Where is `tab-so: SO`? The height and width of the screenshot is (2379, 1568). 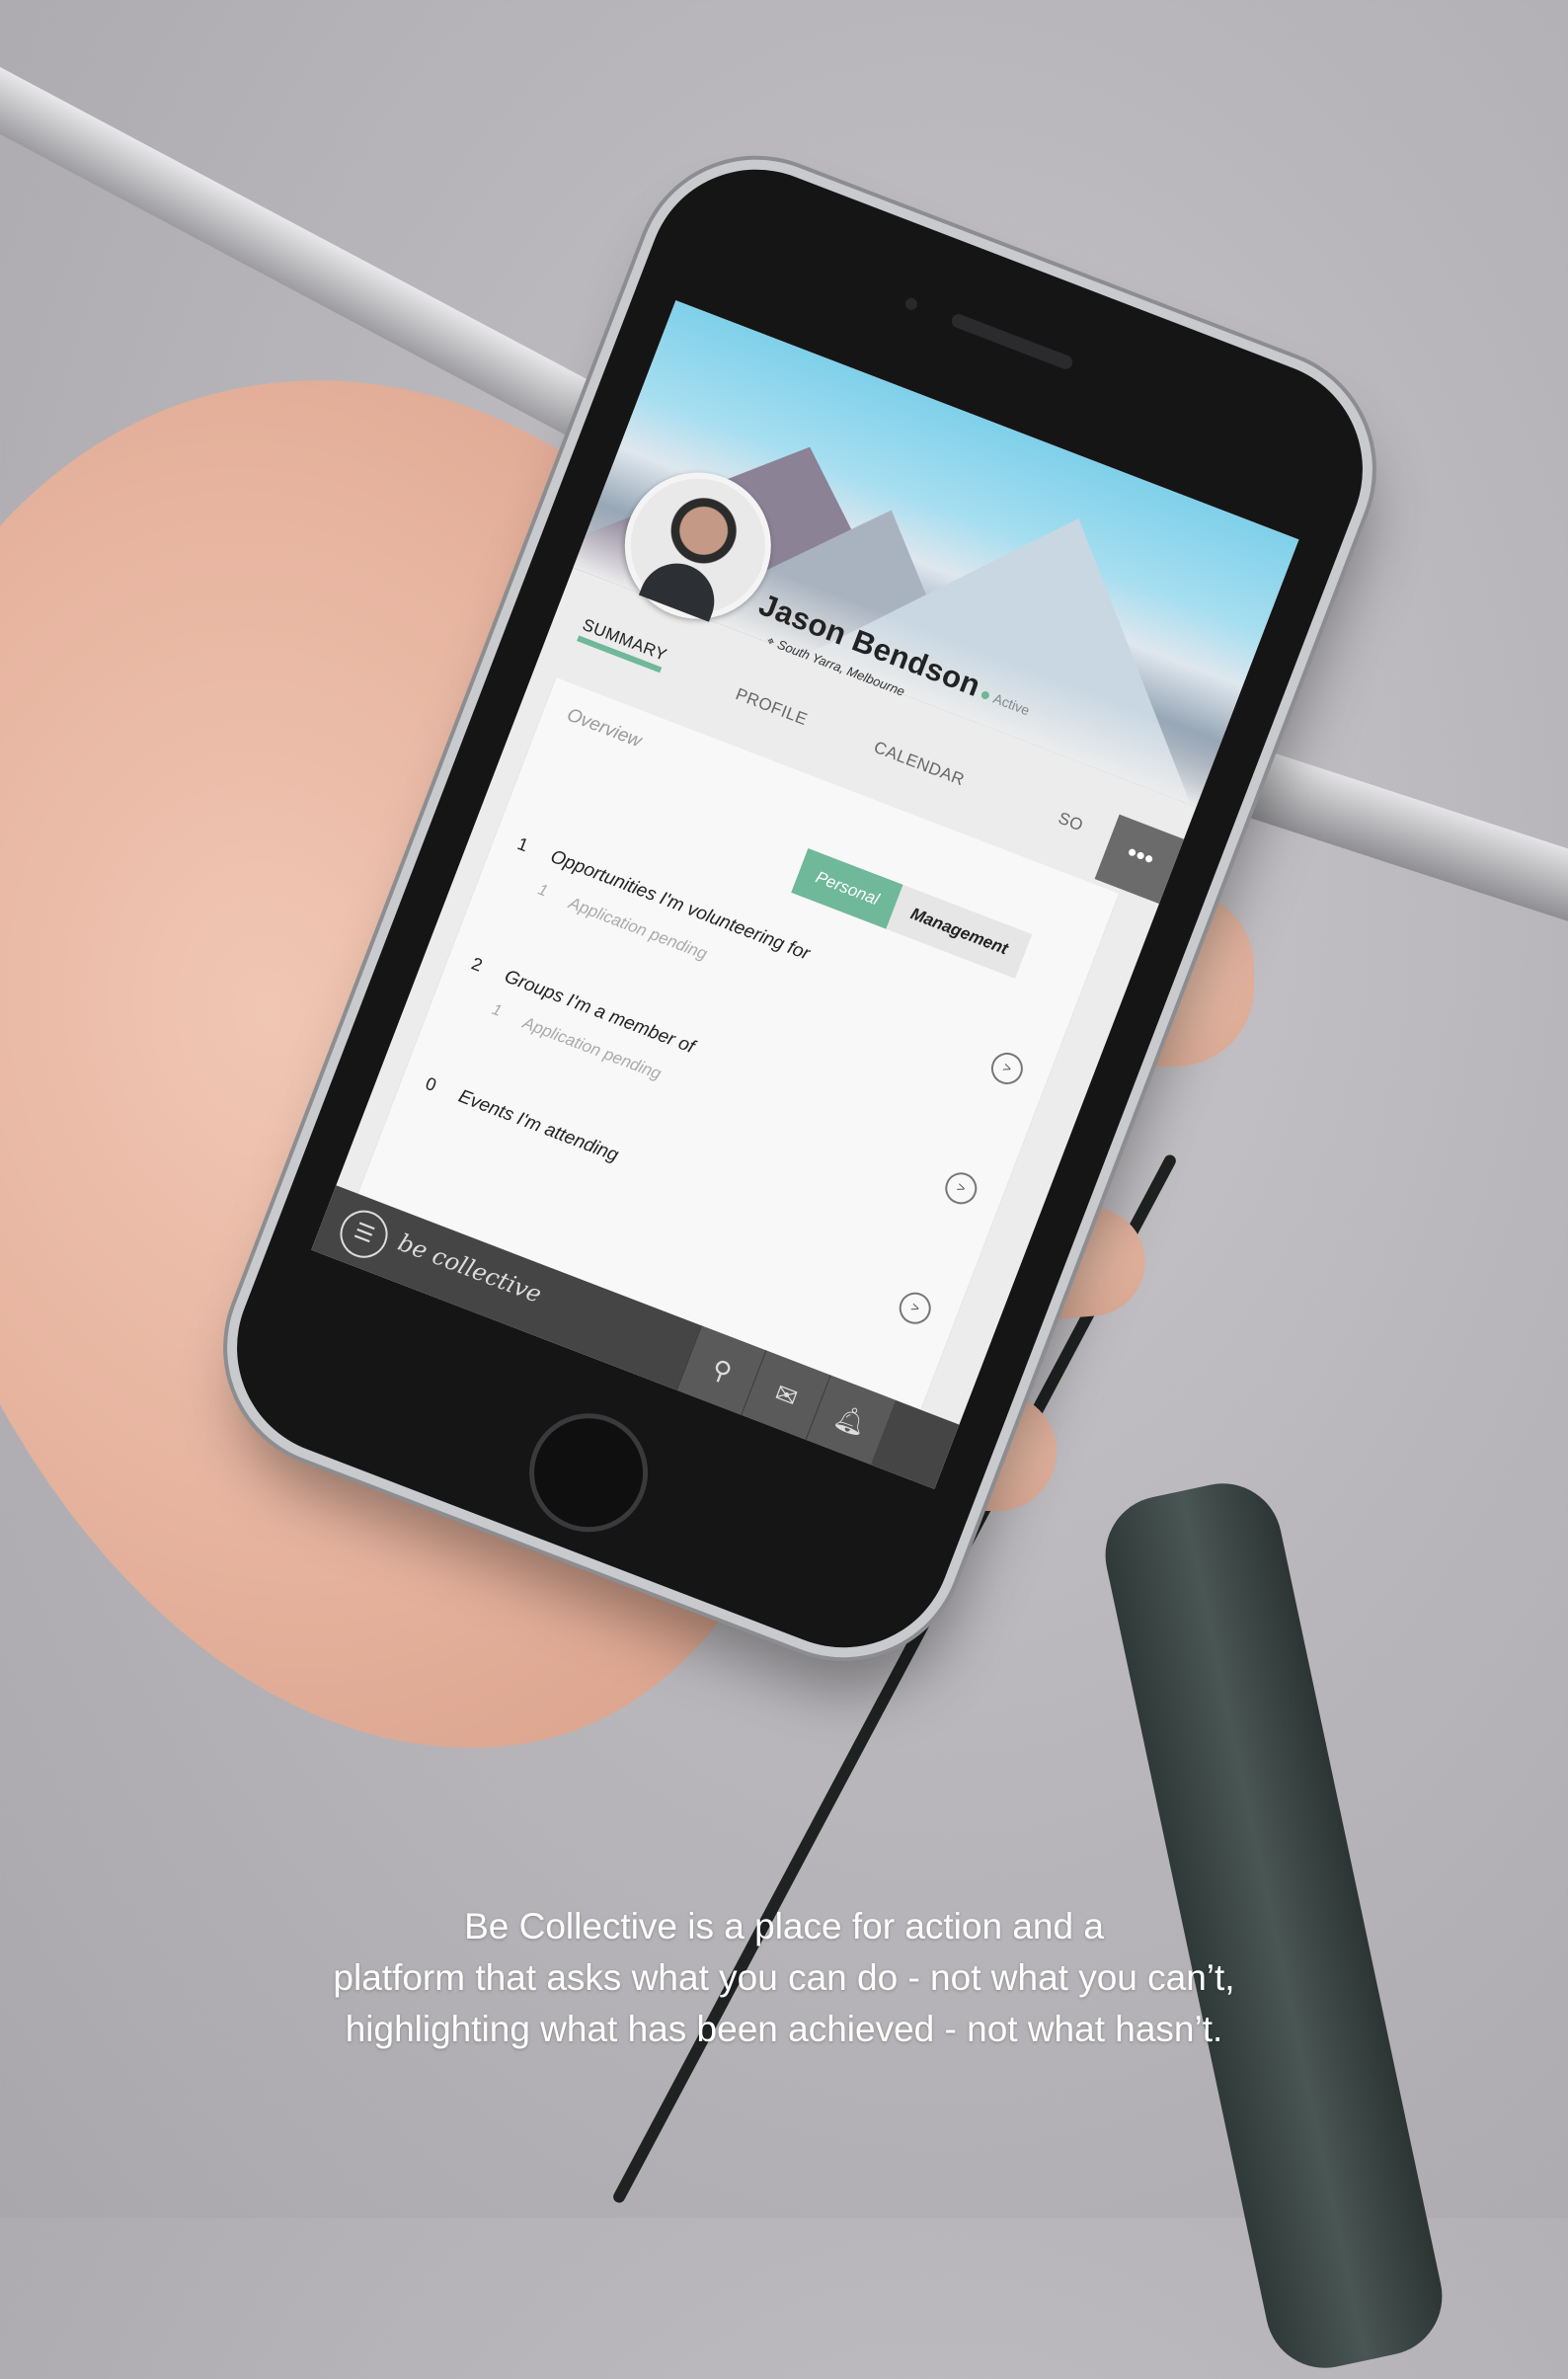 tab-so: SO is located at coordinates (1071, 822).